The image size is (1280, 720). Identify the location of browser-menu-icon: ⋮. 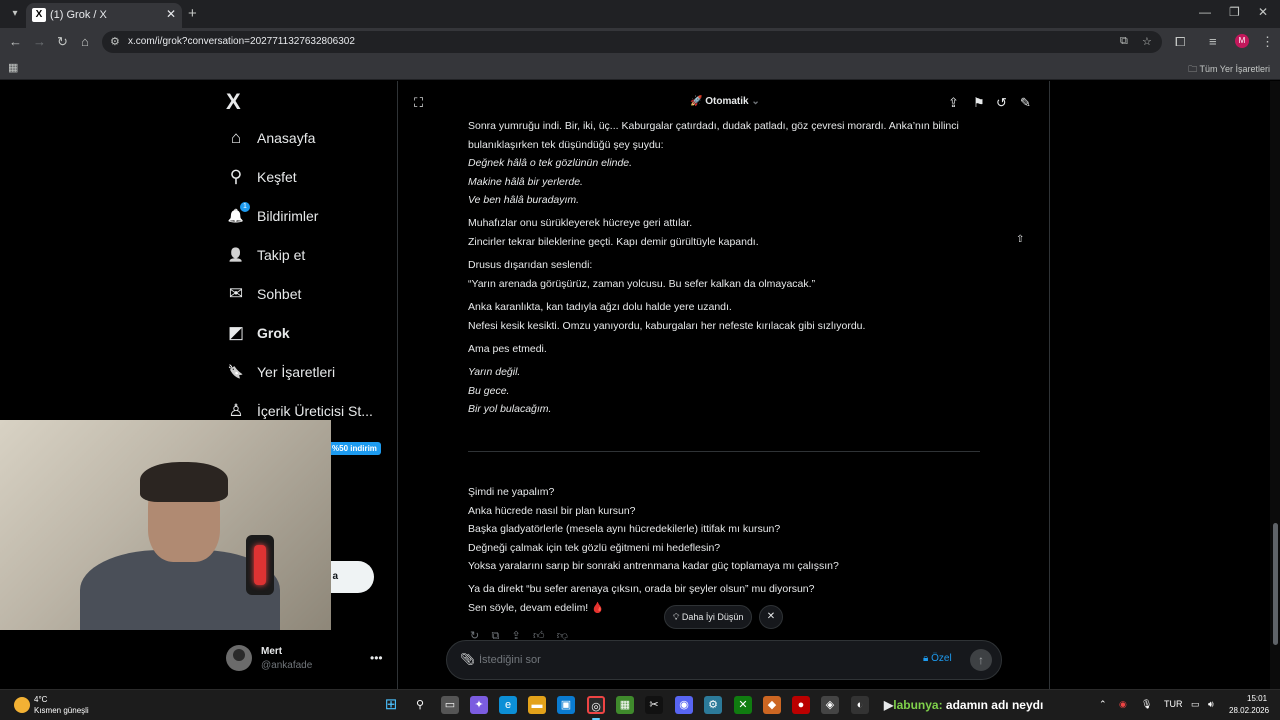
(1267, 42).